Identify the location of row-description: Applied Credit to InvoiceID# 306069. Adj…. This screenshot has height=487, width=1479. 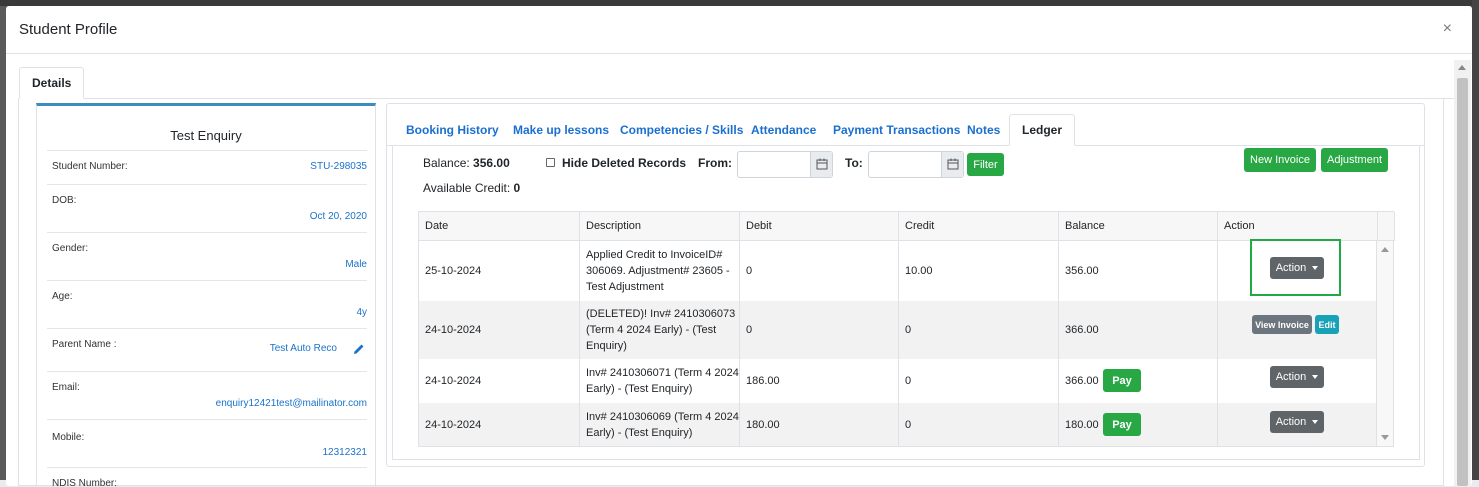
(660, 271).